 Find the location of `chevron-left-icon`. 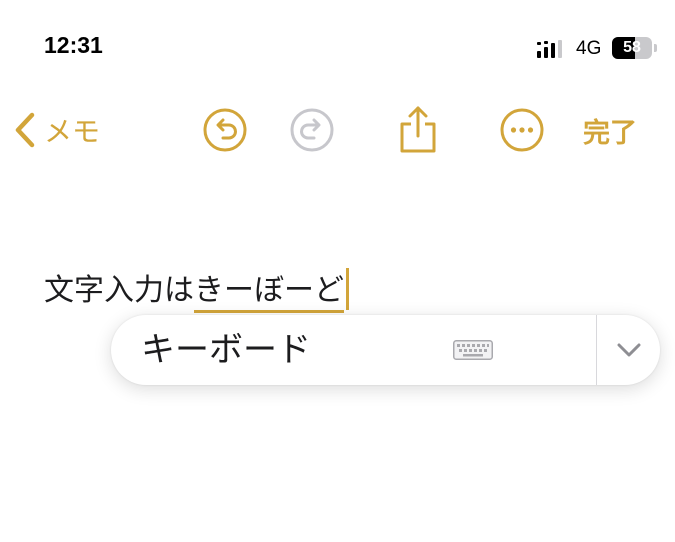

chevron-left-icon is located at coordinates (25, 130).